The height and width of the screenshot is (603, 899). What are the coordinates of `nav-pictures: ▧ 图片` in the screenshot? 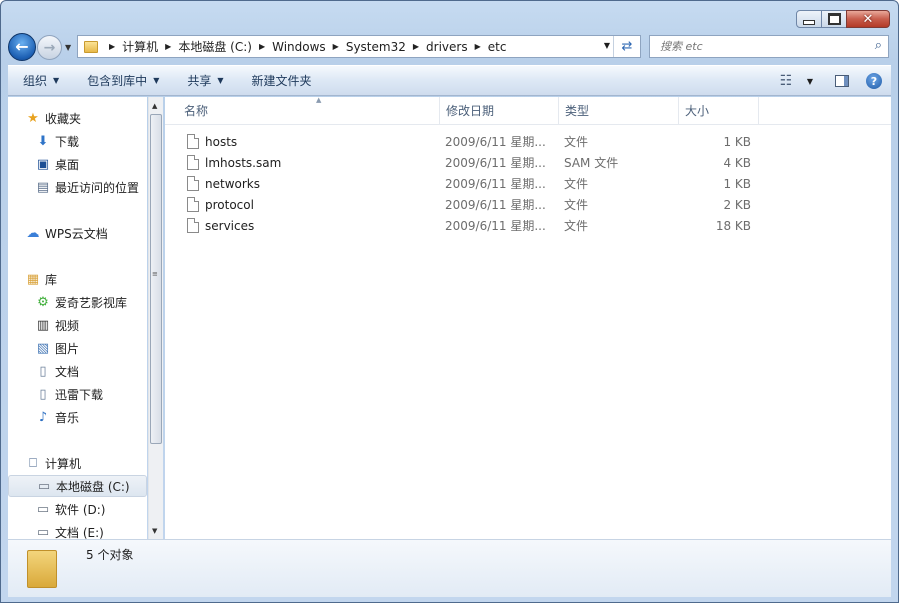 It's located at (57, 348).